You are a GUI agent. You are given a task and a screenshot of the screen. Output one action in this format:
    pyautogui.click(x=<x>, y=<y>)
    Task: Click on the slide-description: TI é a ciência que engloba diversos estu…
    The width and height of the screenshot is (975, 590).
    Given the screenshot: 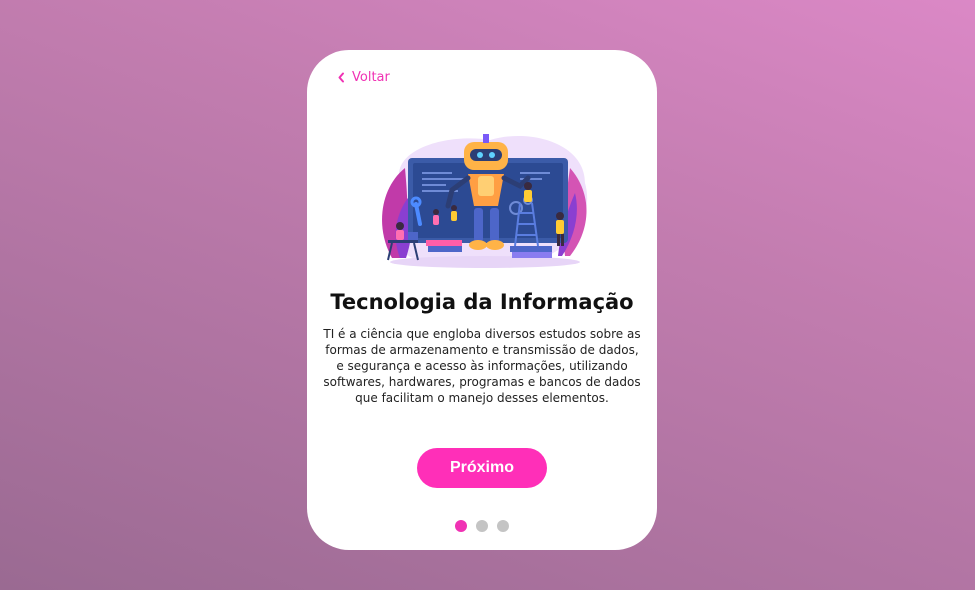 What is the action you would take?
    pyautogui.click(x=482, y=366)
    